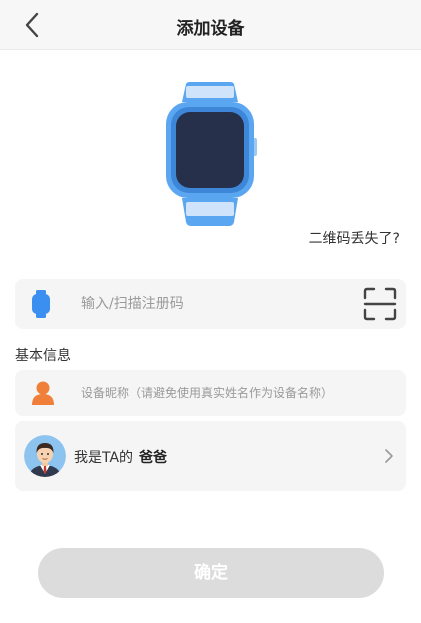 The height and width of the screenshot is (623, 421). I want to click on nickname-input, so click(236, 393).